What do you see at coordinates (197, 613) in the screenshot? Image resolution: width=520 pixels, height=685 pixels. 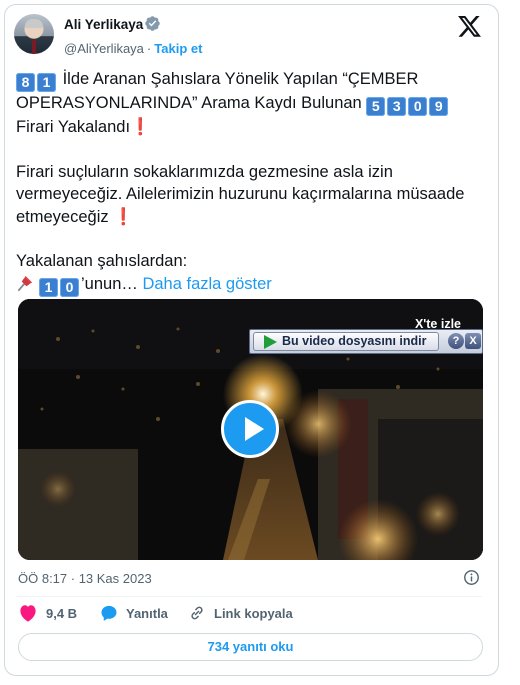 I see `link-icon` at bounding box center [197, 613].